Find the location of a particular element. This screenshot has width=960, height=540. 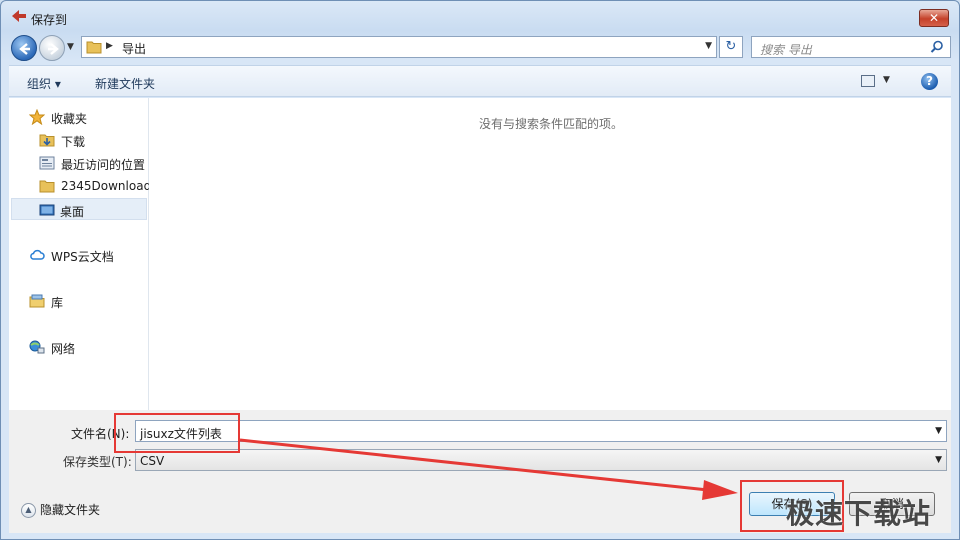

refresh-icon: ↻ is located at coordinates (731, 46).